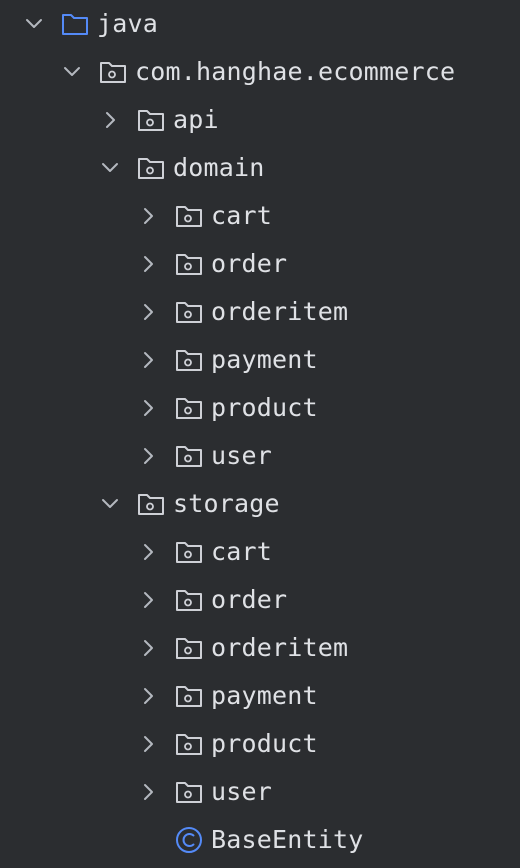 This screenshot has width=520, height=868. Describe the element at coordinates (226, 503) in the screenshot. I see `tree-row-label: storage` at that location.